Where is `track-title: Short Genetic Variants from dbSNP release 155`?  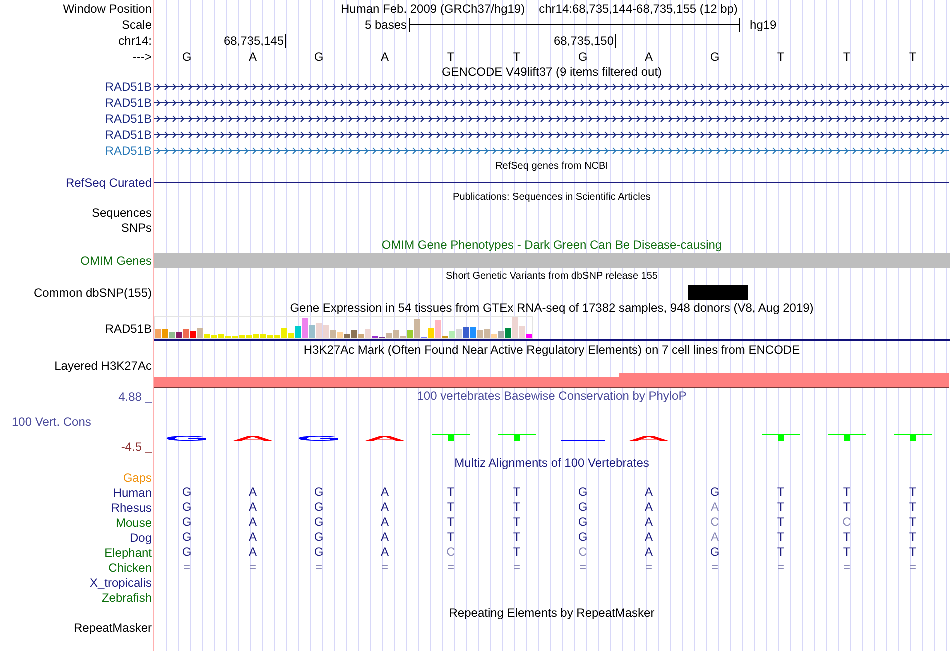 track-title: Short Genetic Variants from dbSNP release 155 is located at coordinates (552, 277).